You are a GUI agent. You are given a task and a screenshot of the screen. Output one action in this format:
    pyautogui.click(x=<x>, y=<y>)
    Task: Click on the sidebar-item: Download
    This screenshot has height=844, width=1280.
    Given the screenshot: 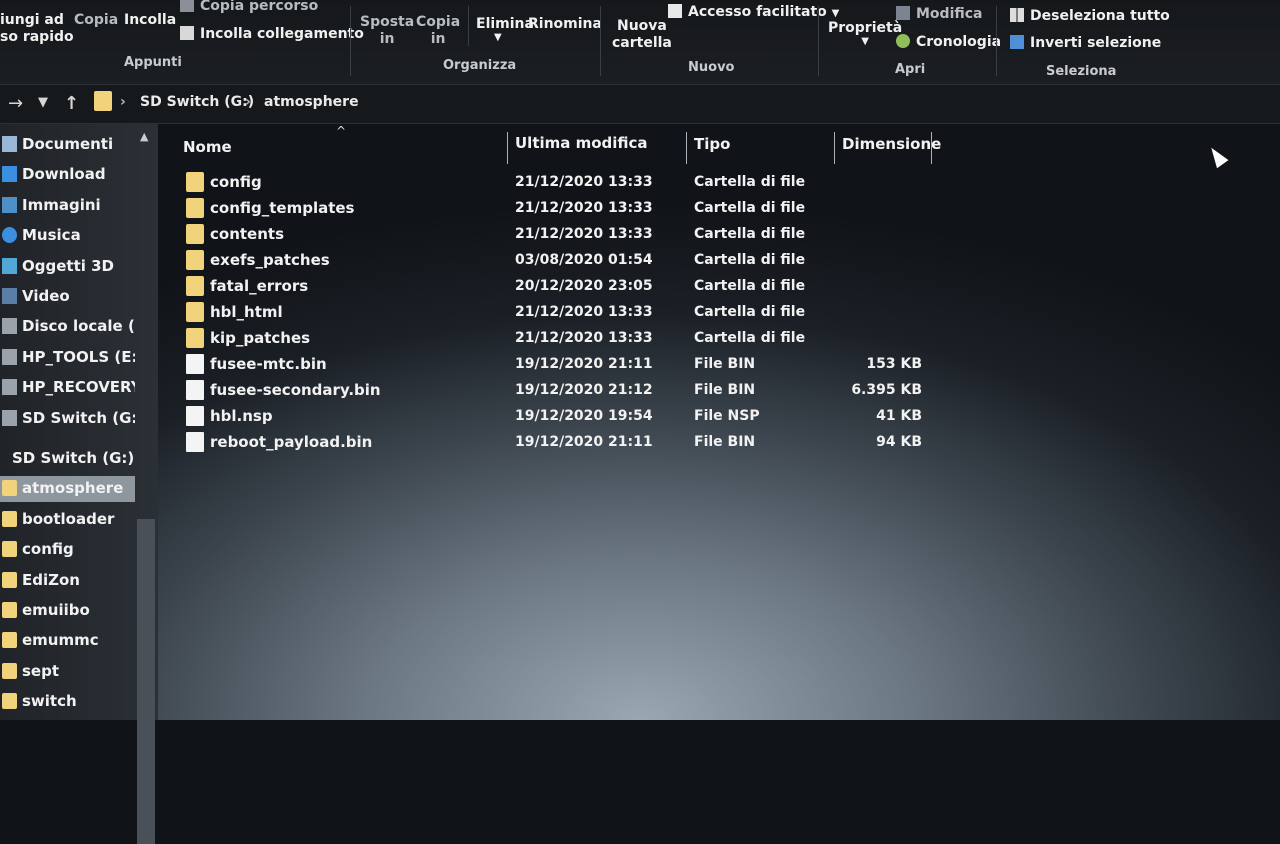 What is the action you would take?
    pyautogui.click(x=67, y=175)
    